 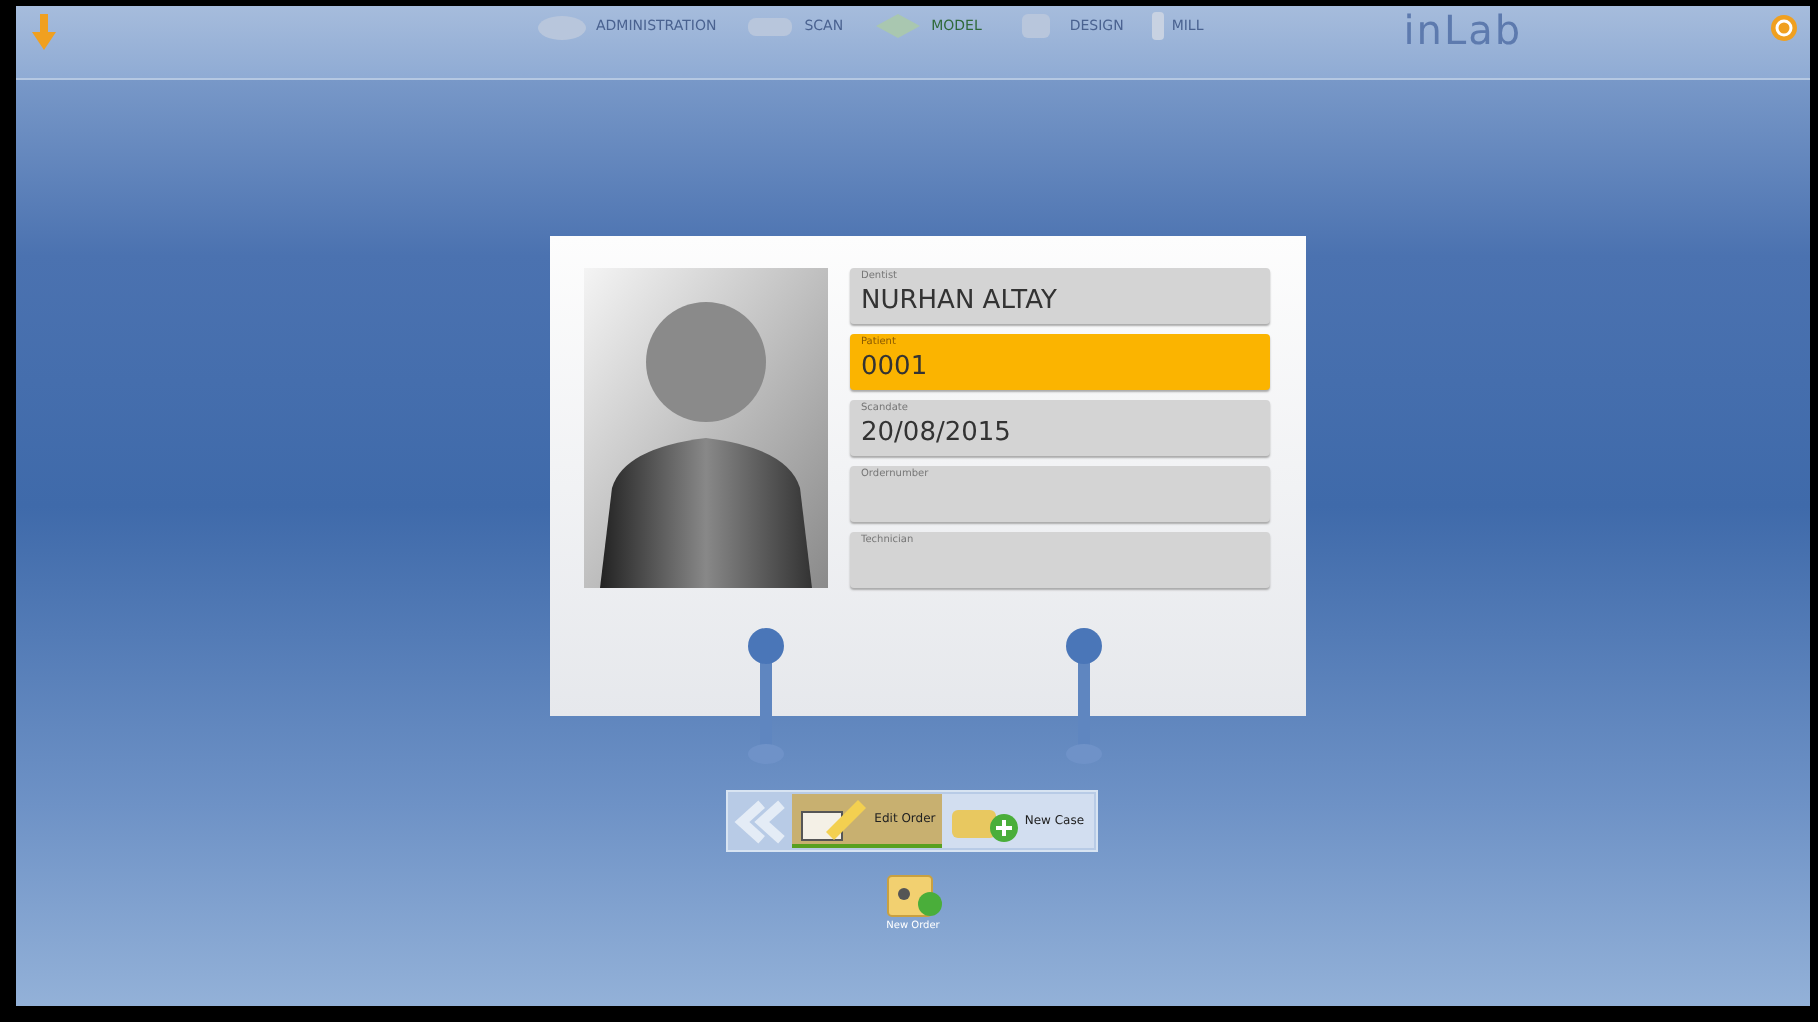 I want to click on down-arrow-icon, so click(x=44, y=32).